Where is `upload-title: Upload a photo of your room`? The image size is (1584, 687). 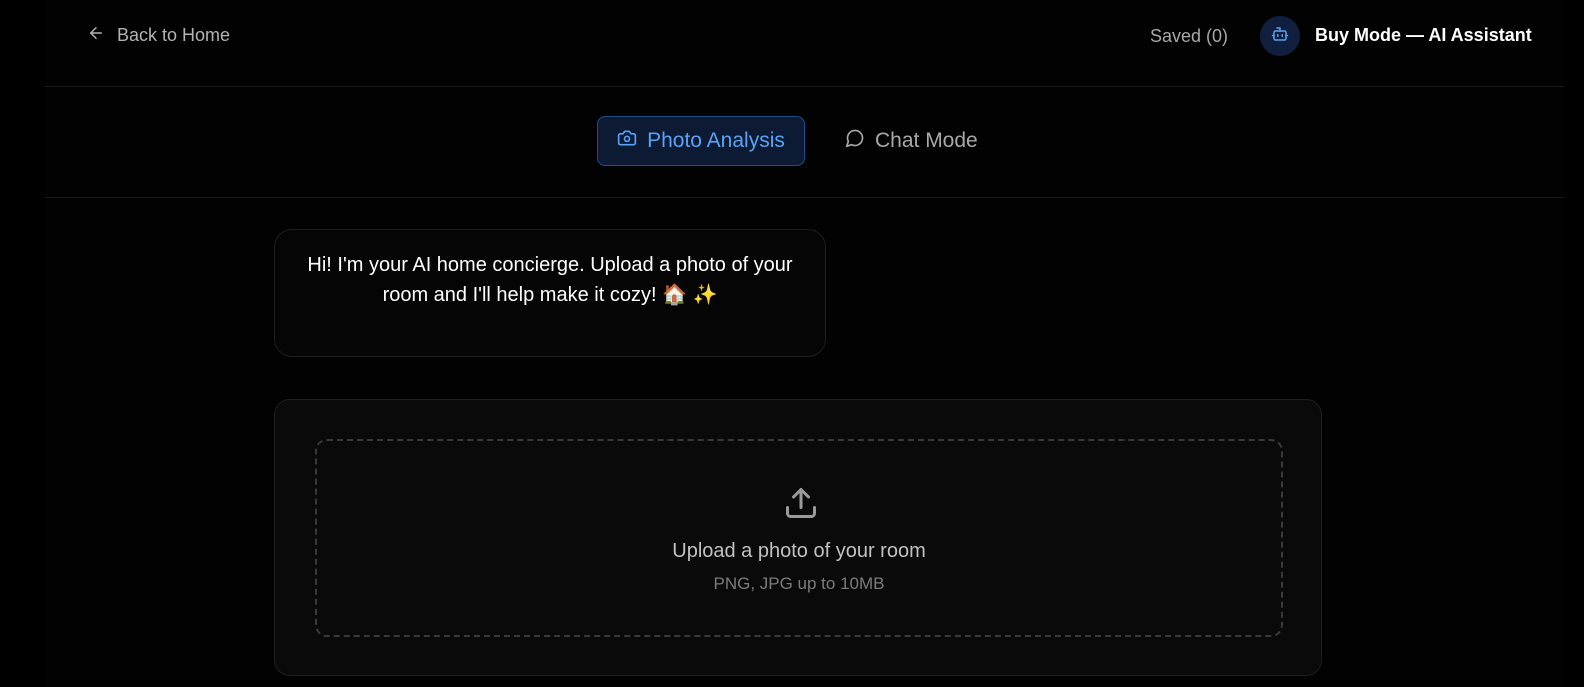
upload-title: Upload a photo of your room is located at coordinates (799, 551).